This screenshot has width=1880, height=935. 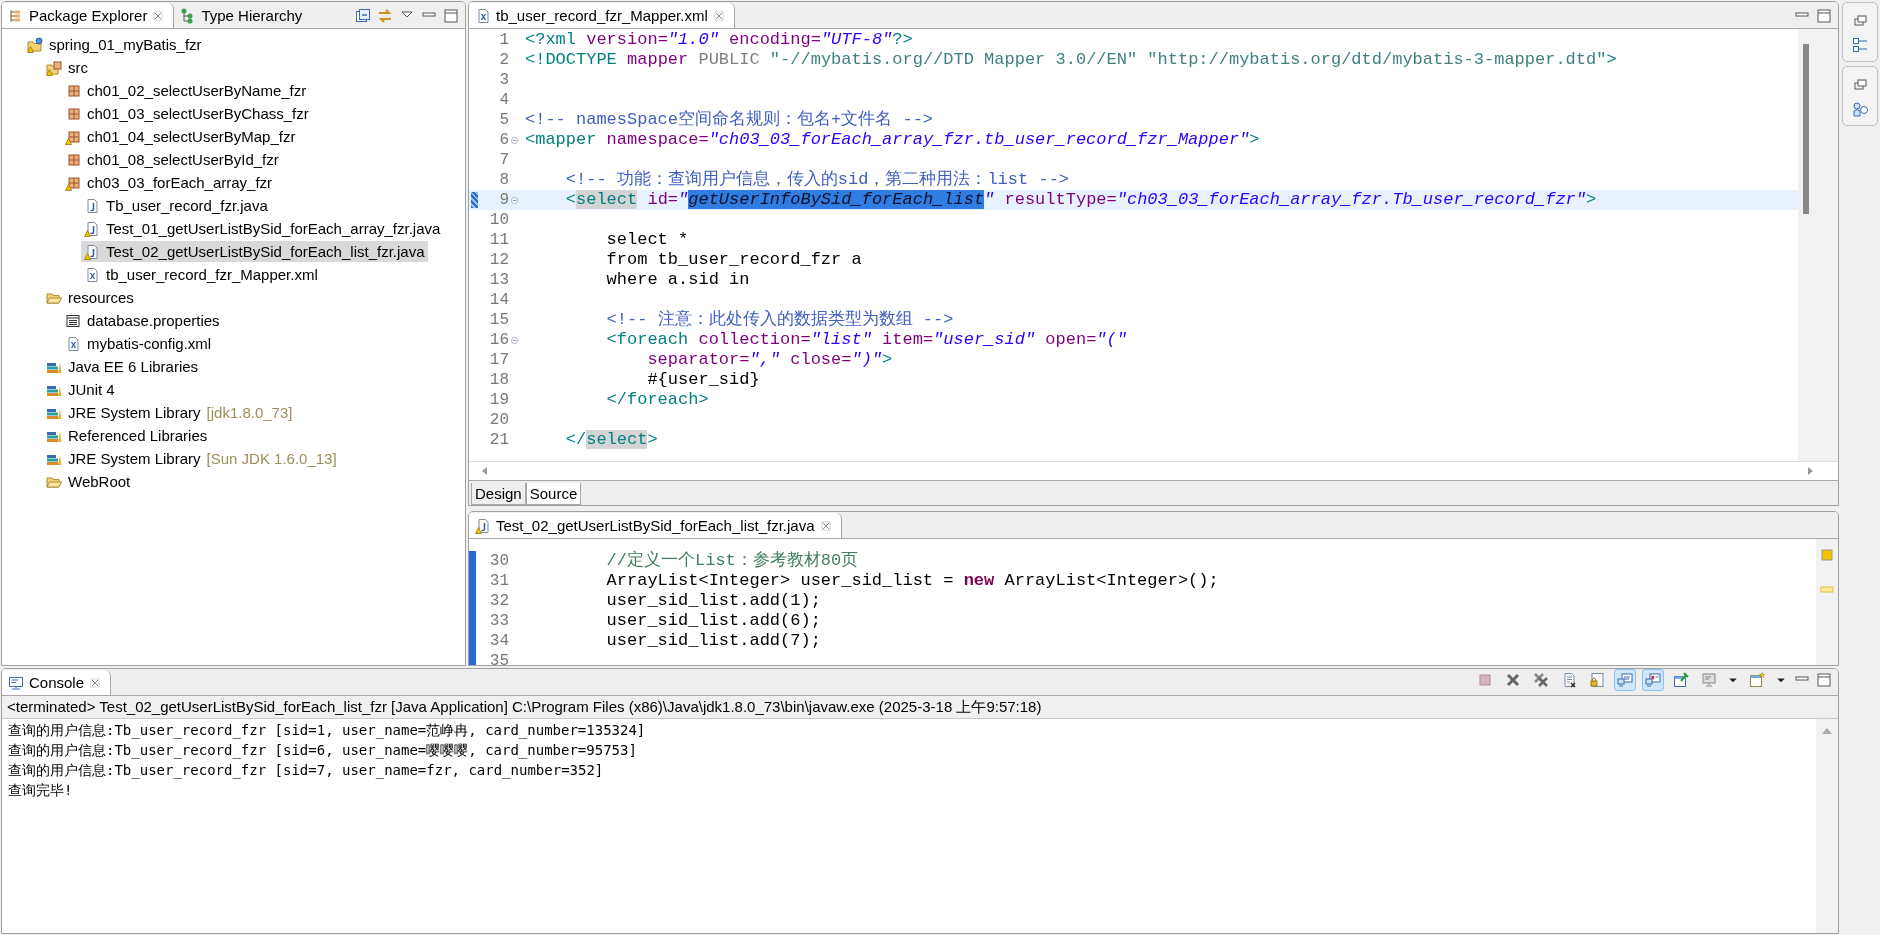 What do you see at coordinates (114, 44) in the screenshot?
I see `tree-item: spring_01_myBatis_fzr` at bounding box center [114, 44].